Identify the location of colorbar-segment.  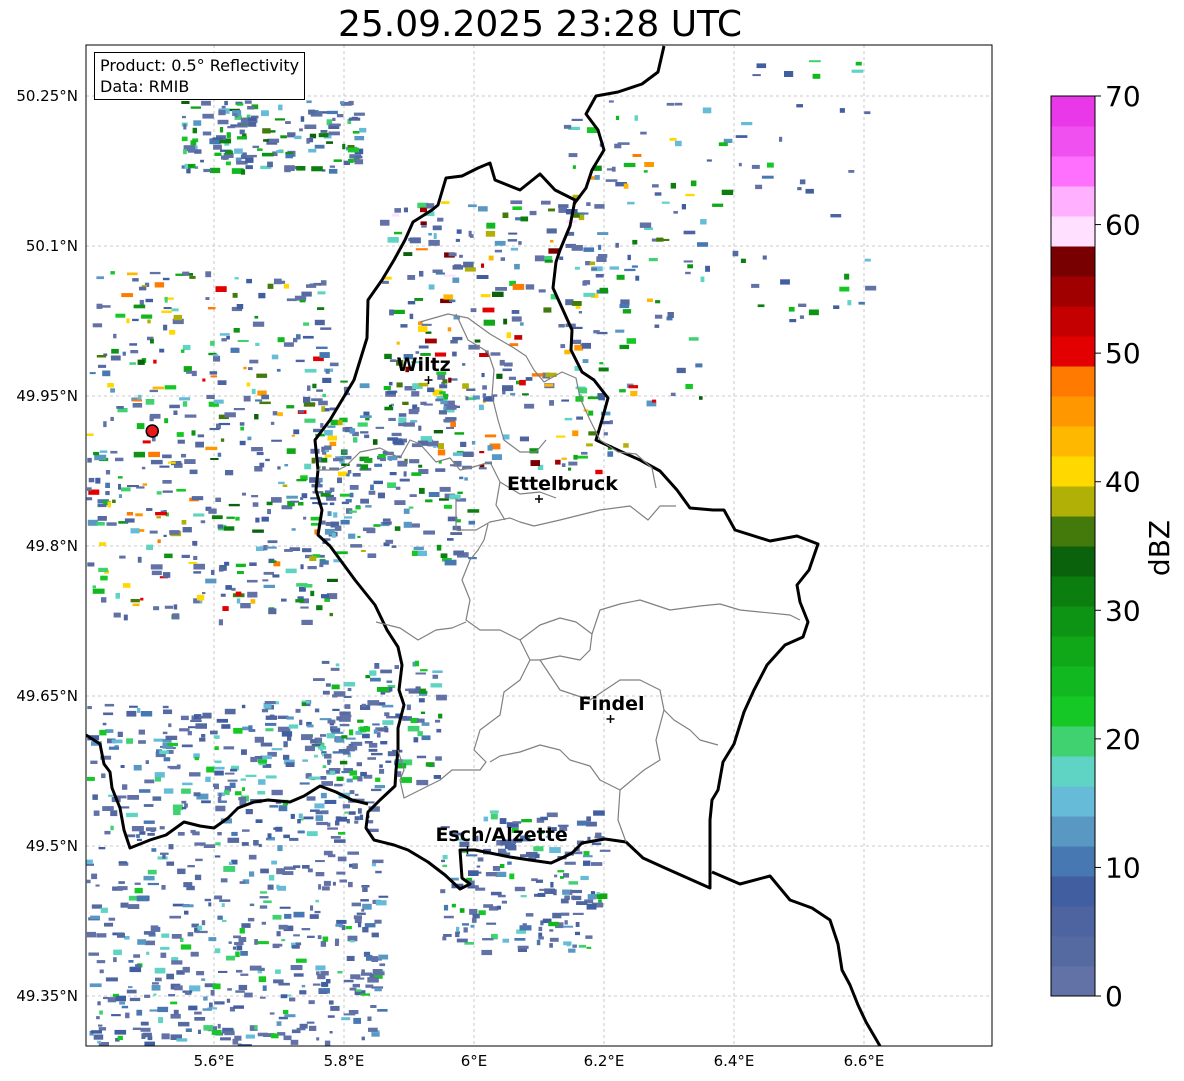
(1073, 681).